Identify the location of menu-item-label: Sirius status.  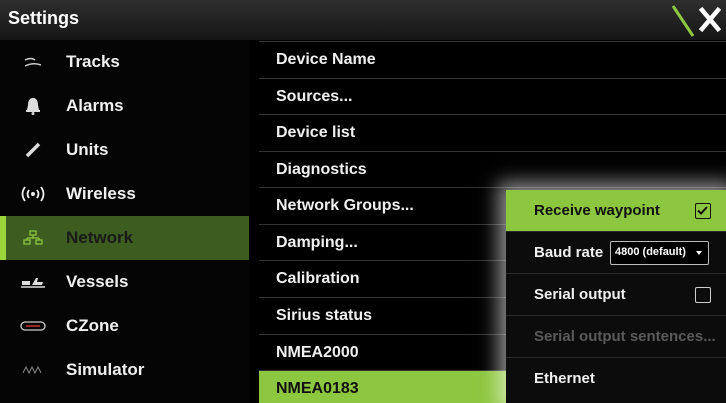
(324, 315).